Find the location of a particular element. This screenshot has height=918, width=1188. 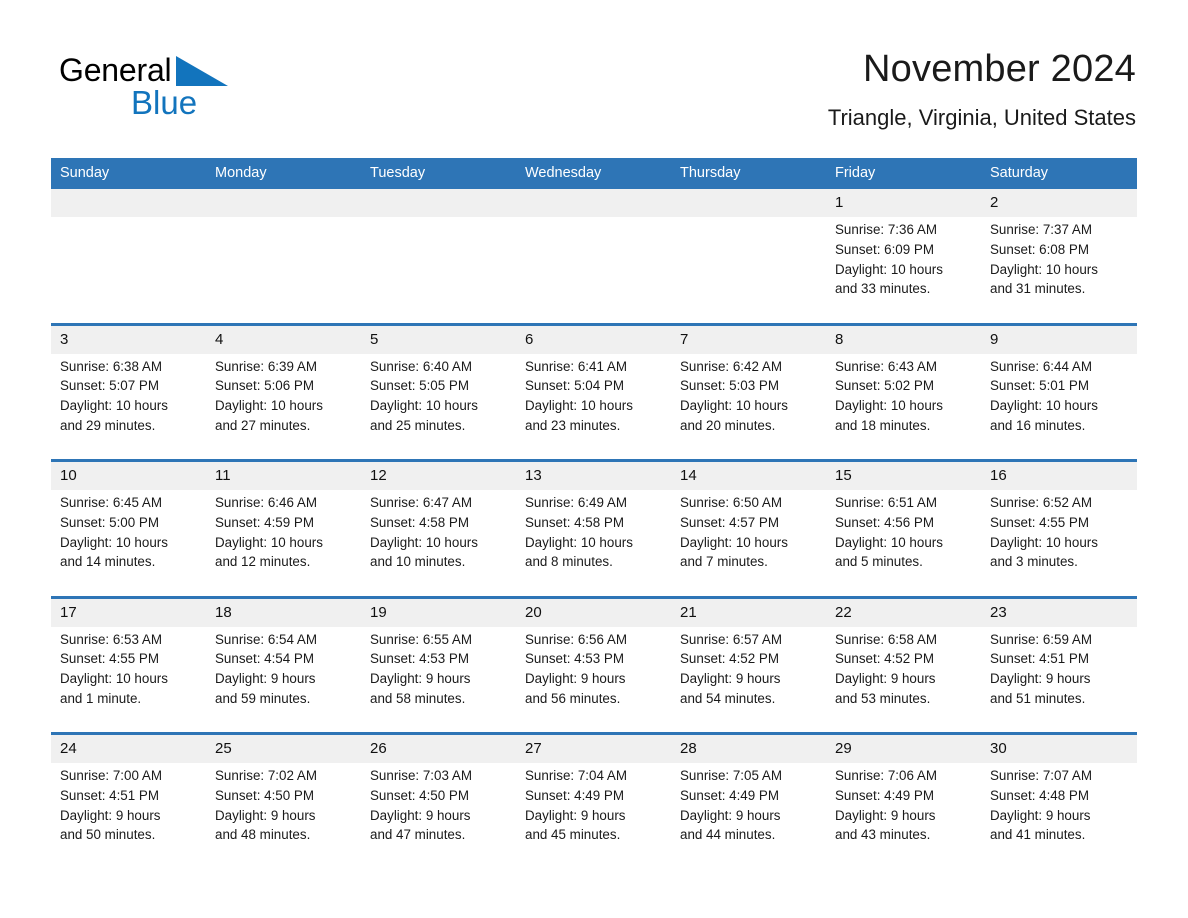

day-number: 8 is located at coordinates (903, 338).